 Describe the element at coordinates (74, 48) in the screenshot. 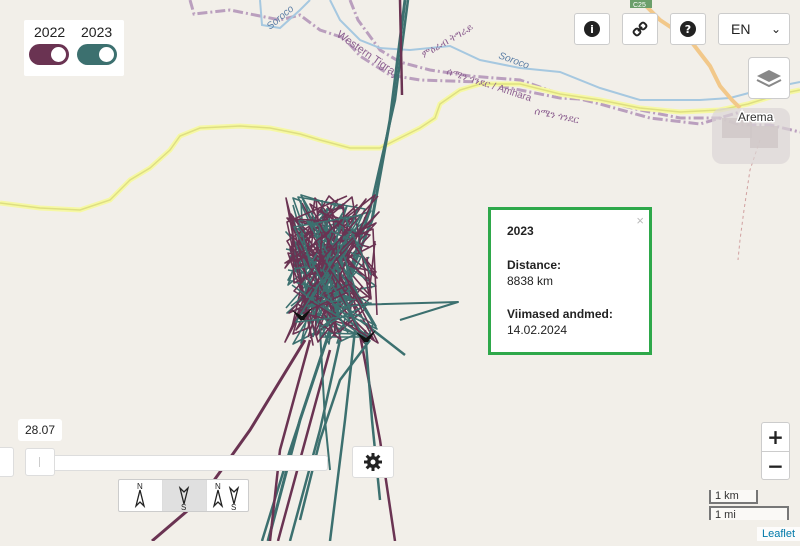

I see `year-filter-panel: 2022 2023` at that location.